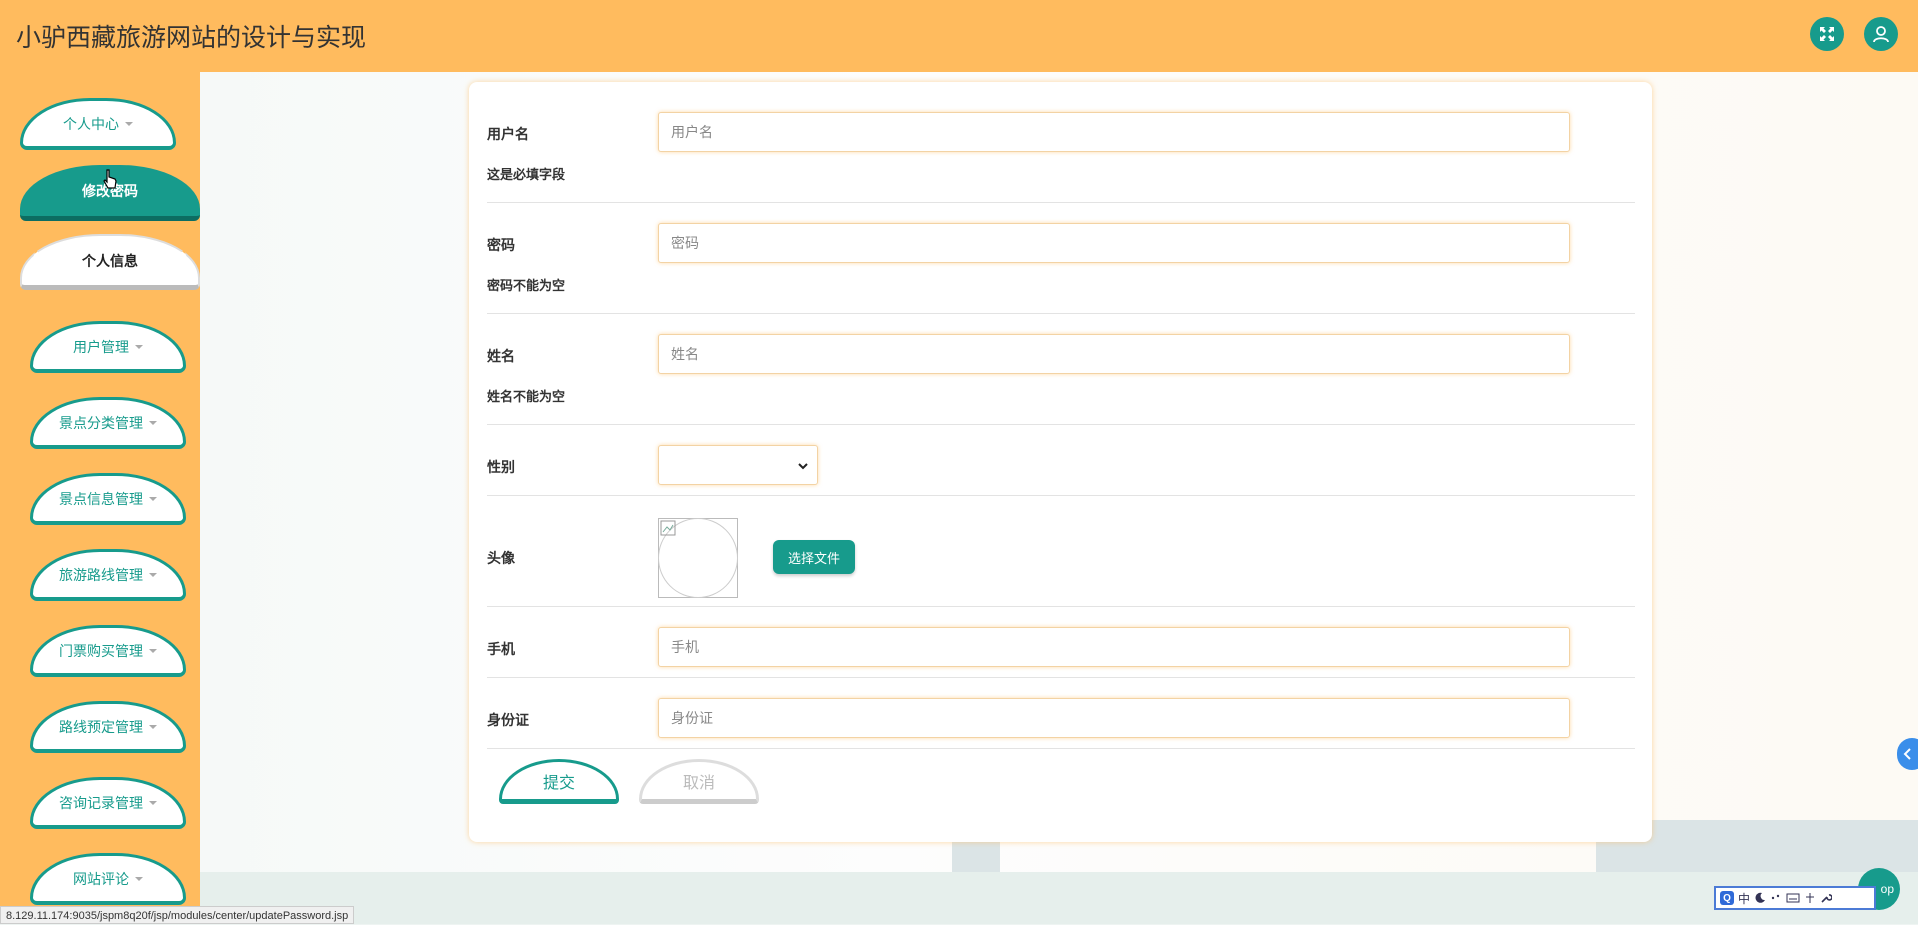 Image resolution: width=1918 pixels, height=925 pixels. I want to click on phone-input, so click(1114, 647).